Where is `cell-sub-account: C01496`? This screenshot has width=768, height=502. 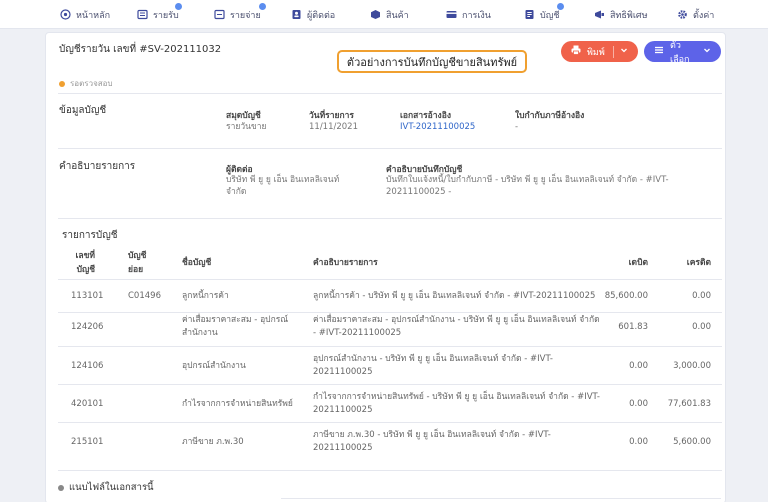 cell-sub-account: C01496 is located at coordinates (144, 296).